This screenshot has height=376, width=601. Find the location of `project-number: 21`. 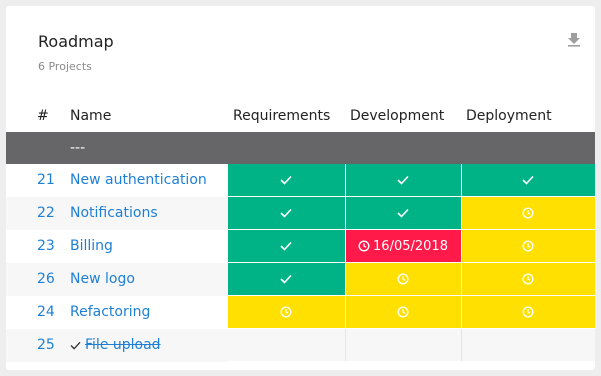

project-number: 21 is located at coordinates (35, 180).